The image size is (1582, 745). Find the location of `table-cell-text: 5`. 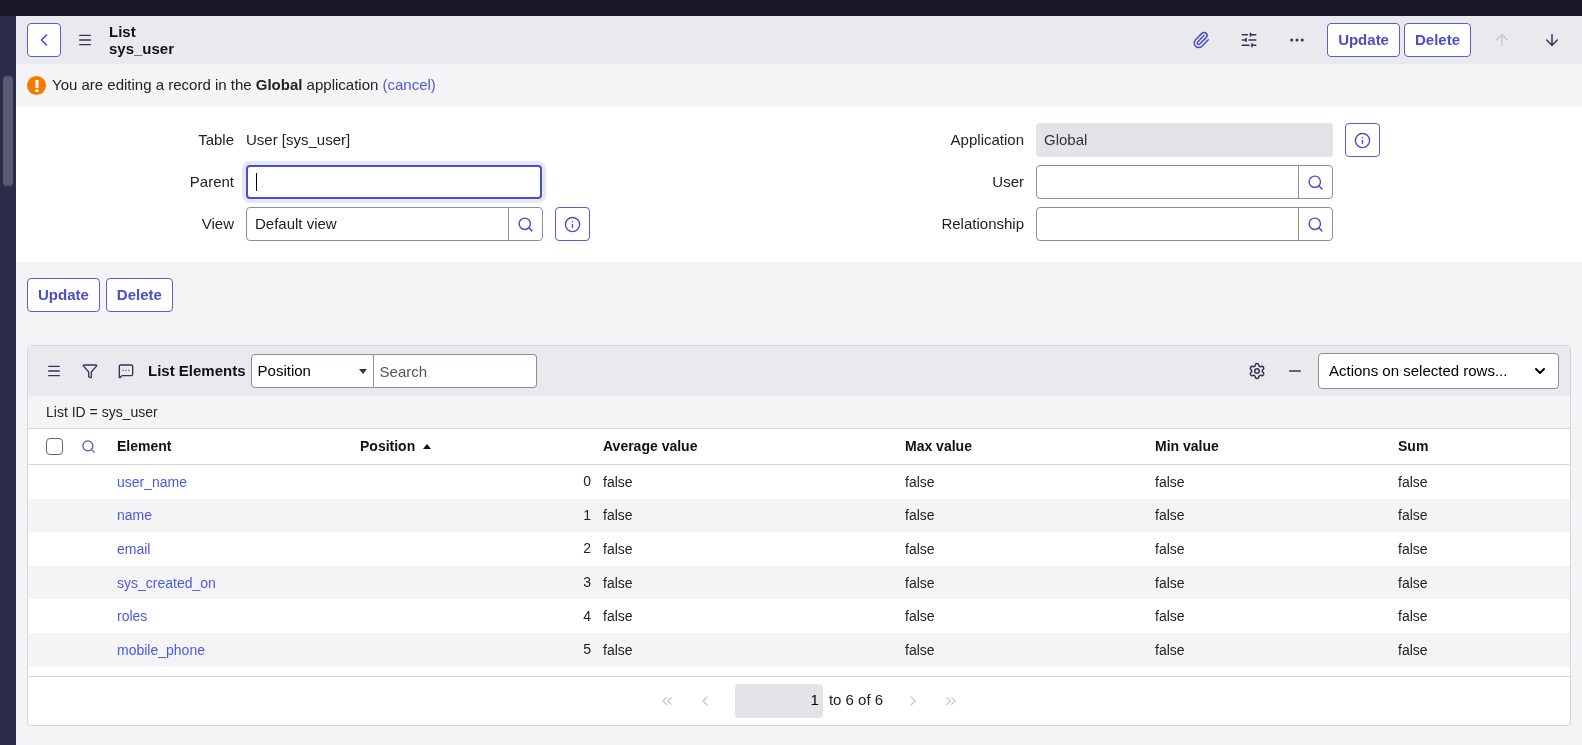

table-cell-text: 5 is located at coordinates (587, 650).